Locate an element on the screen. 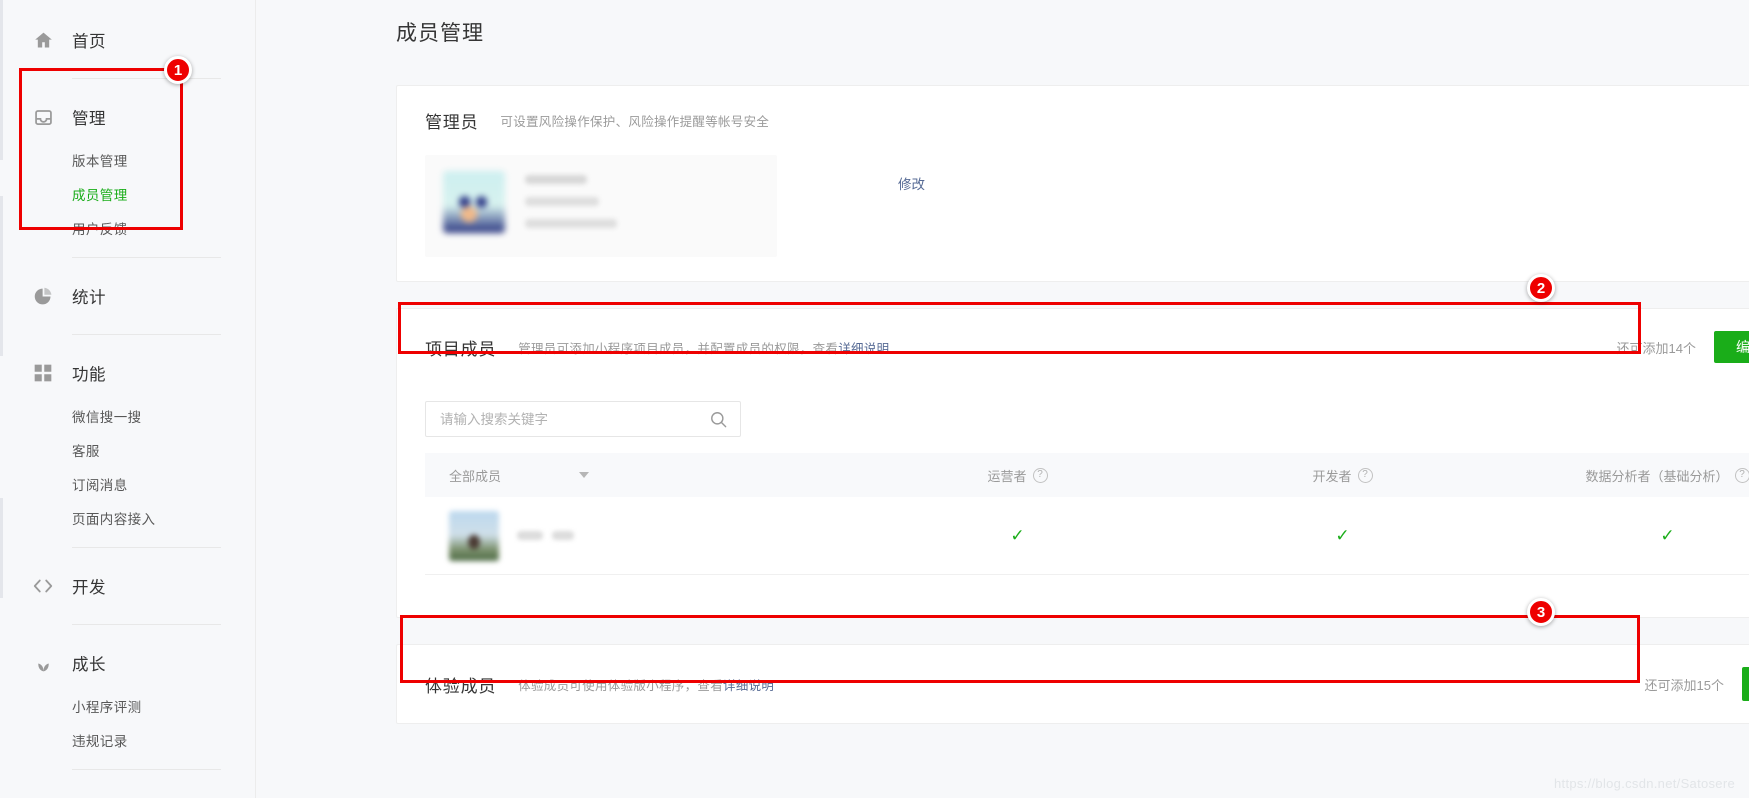 The width and height of the screenshot is (1749, 798). admin-card-header: 管理员 可设置风险操作保护、风险操作提醒等帐号安全 is located at coordinates (1073, 120).